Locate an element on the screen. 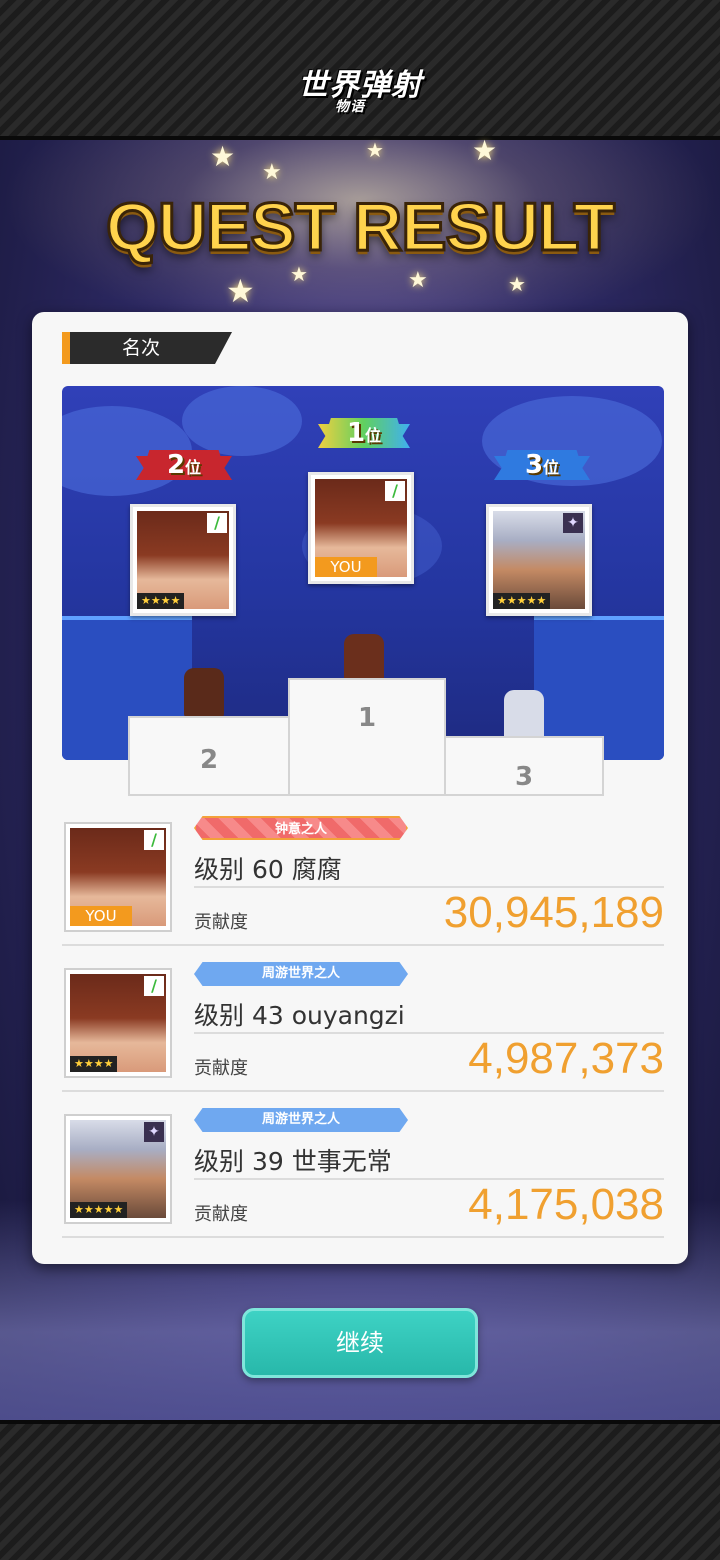 The height and width of the screenshot is (1560, 720). rank-1-number: 1 is located at coordinates (356, 433).